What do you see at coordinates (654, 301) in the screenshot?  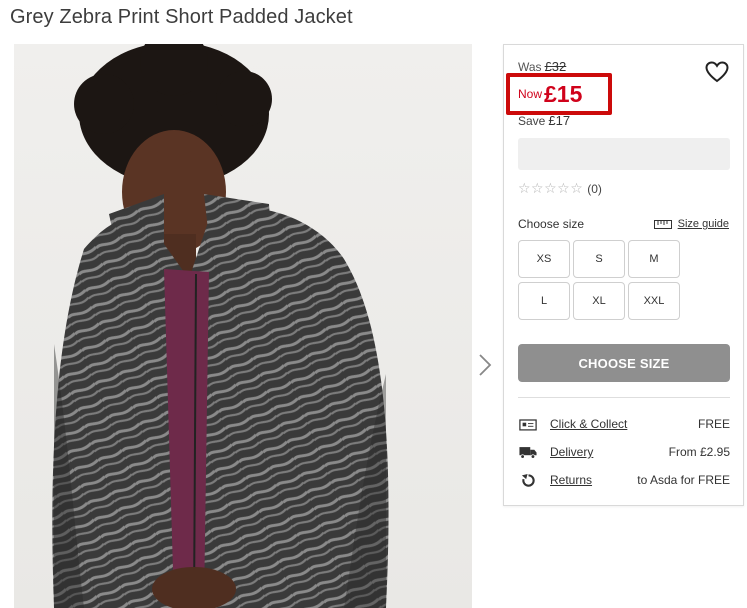 I see `size-option-xxl: XXL` at bounding box center [654, 301].